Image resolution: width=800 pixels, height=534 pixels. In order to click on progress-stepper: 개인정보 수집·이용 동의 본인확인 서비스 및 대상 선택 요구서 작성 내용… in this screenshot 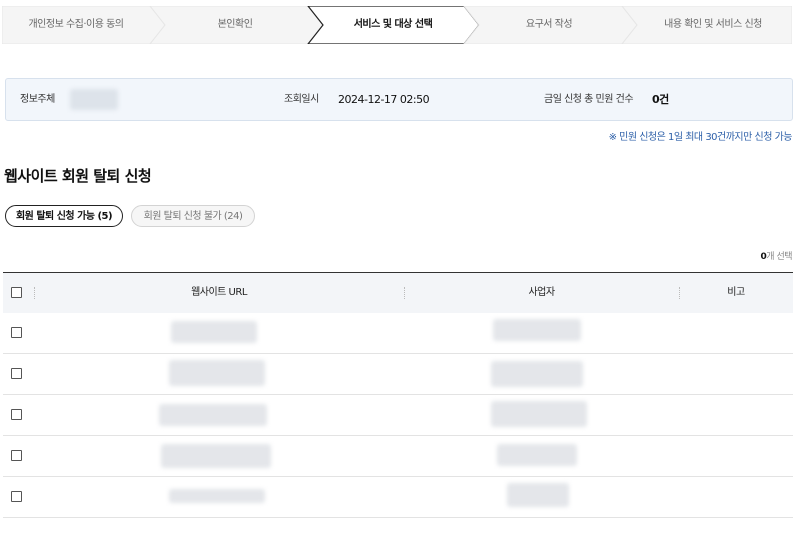, I will do `click(397, 25)`.